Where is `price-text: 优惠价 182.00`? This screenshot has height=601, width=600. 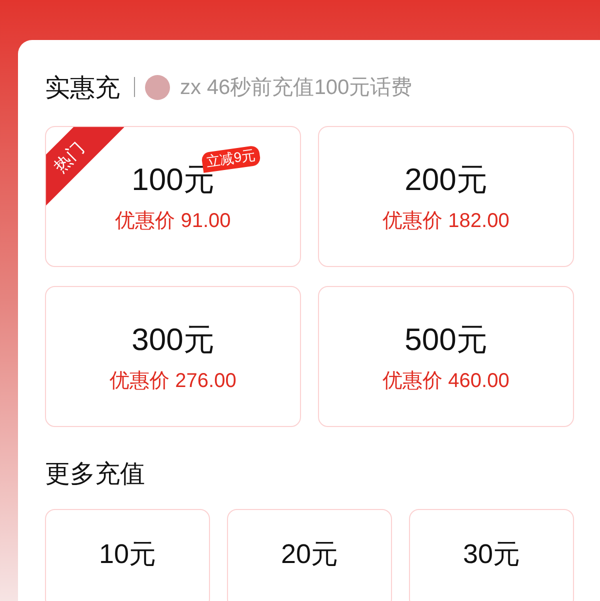
price-text: 优惠价 182.00 is located at coordinates (446, 221).